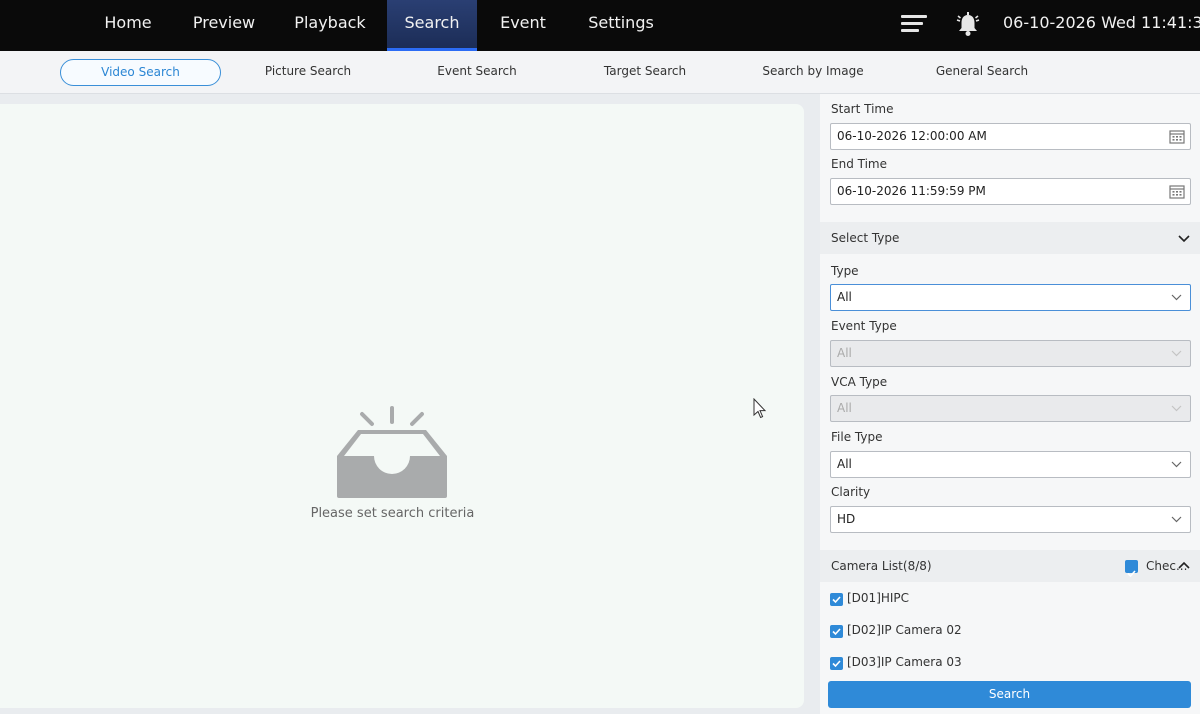 Image resolution: width=1200 pixels, height=714 pixels. I want to click on type-label: Type, so click(845, 271).